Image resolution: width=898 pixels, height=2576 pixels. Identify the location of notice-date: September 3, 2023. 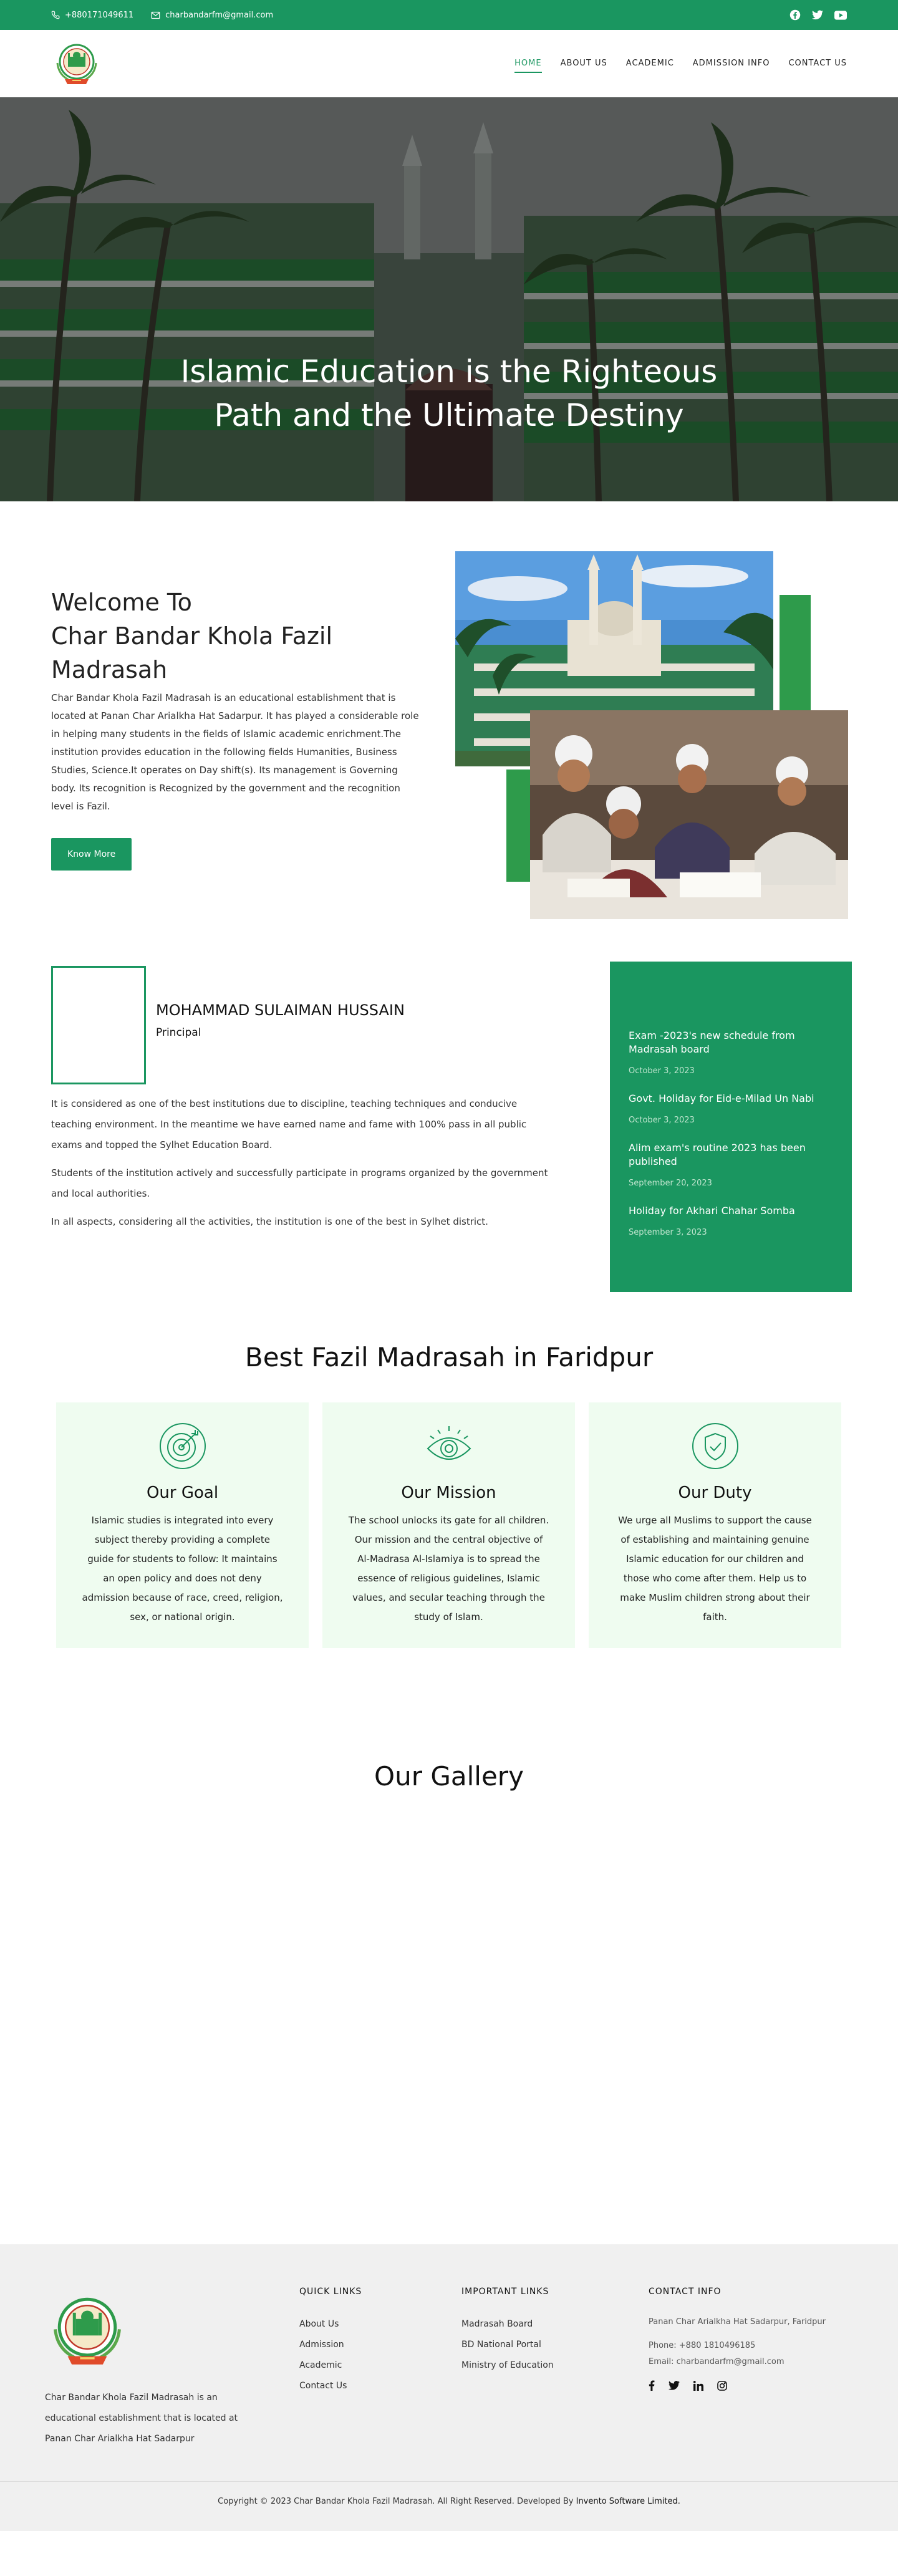
(668, 1232).